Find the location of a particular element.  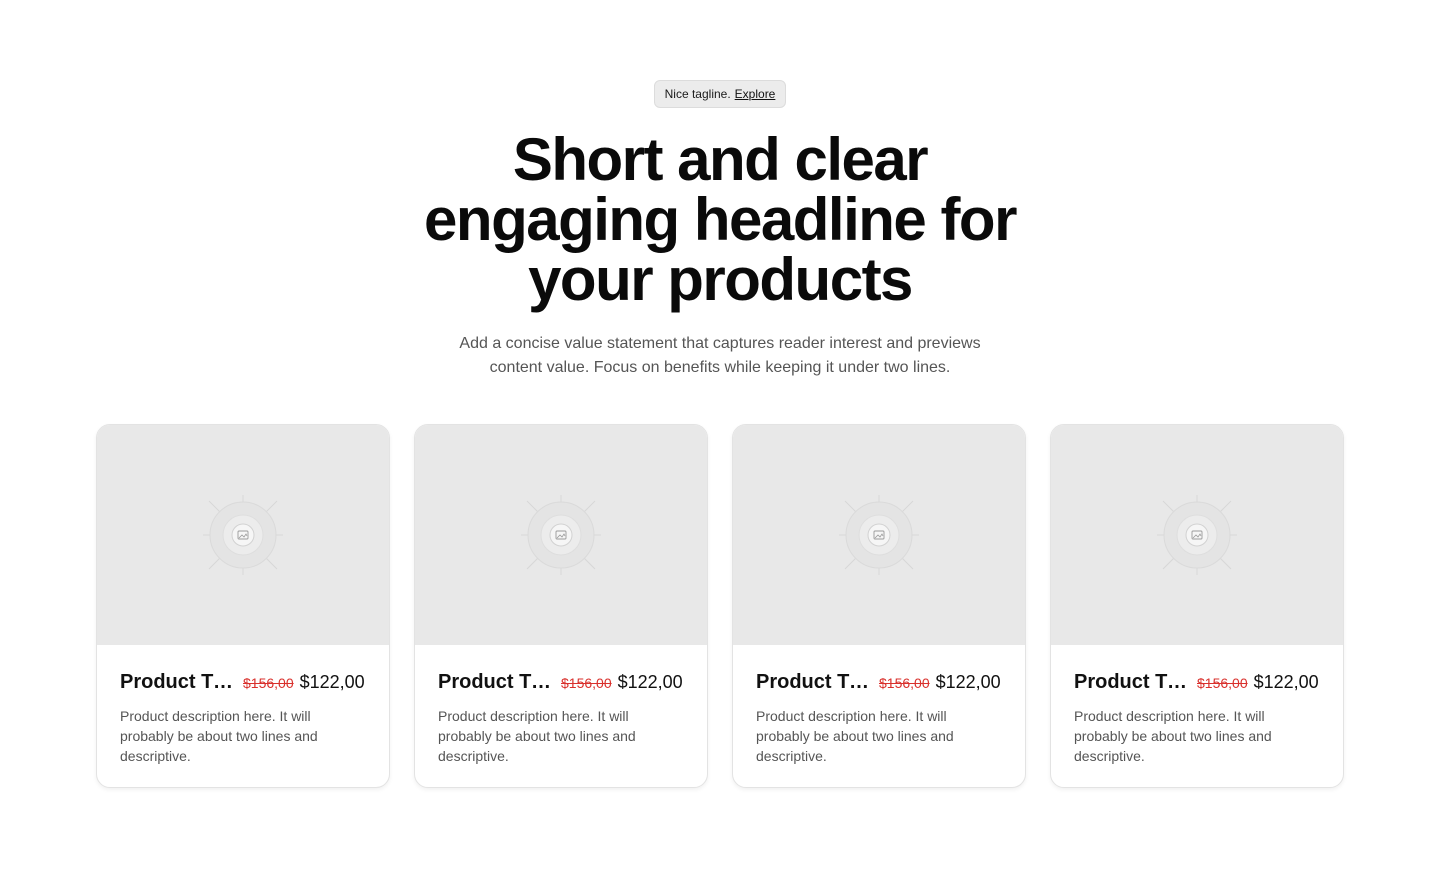

explore-link: Explore is located at coordinates (755, 94).